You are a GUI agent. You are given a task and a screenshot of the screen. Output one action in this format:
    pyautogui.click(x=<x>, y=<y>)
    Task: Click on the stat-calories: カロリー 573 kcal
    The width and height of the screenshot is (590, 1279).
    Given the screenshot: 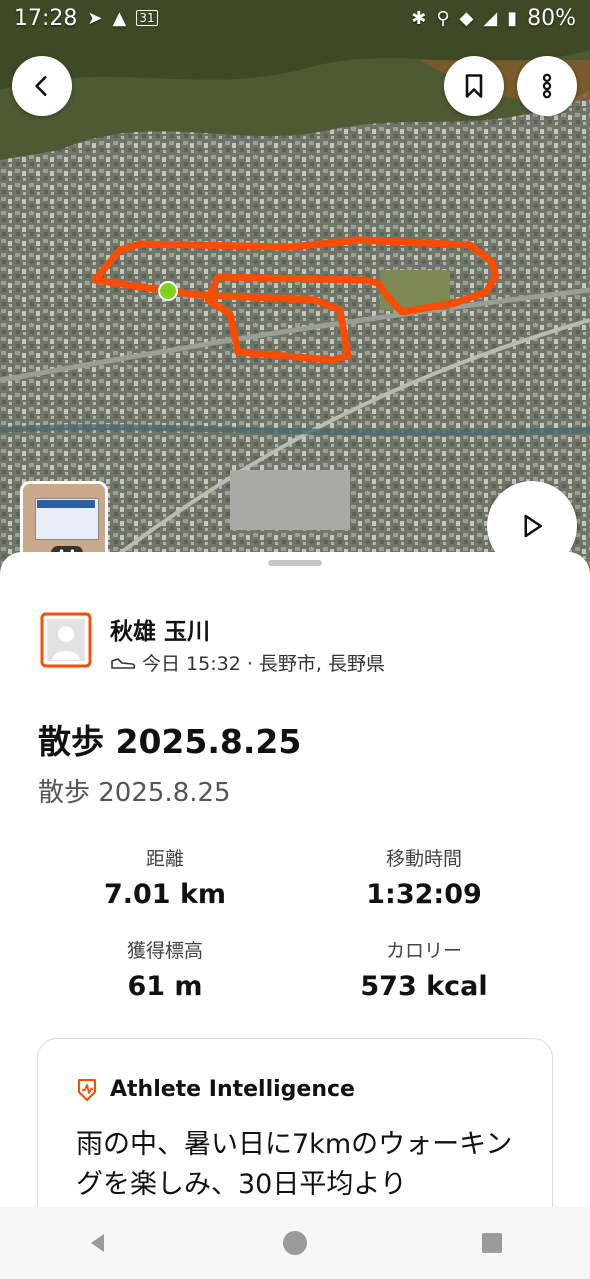 What is the action you would take?
    pyautogui.click(x=424, y=969)
    